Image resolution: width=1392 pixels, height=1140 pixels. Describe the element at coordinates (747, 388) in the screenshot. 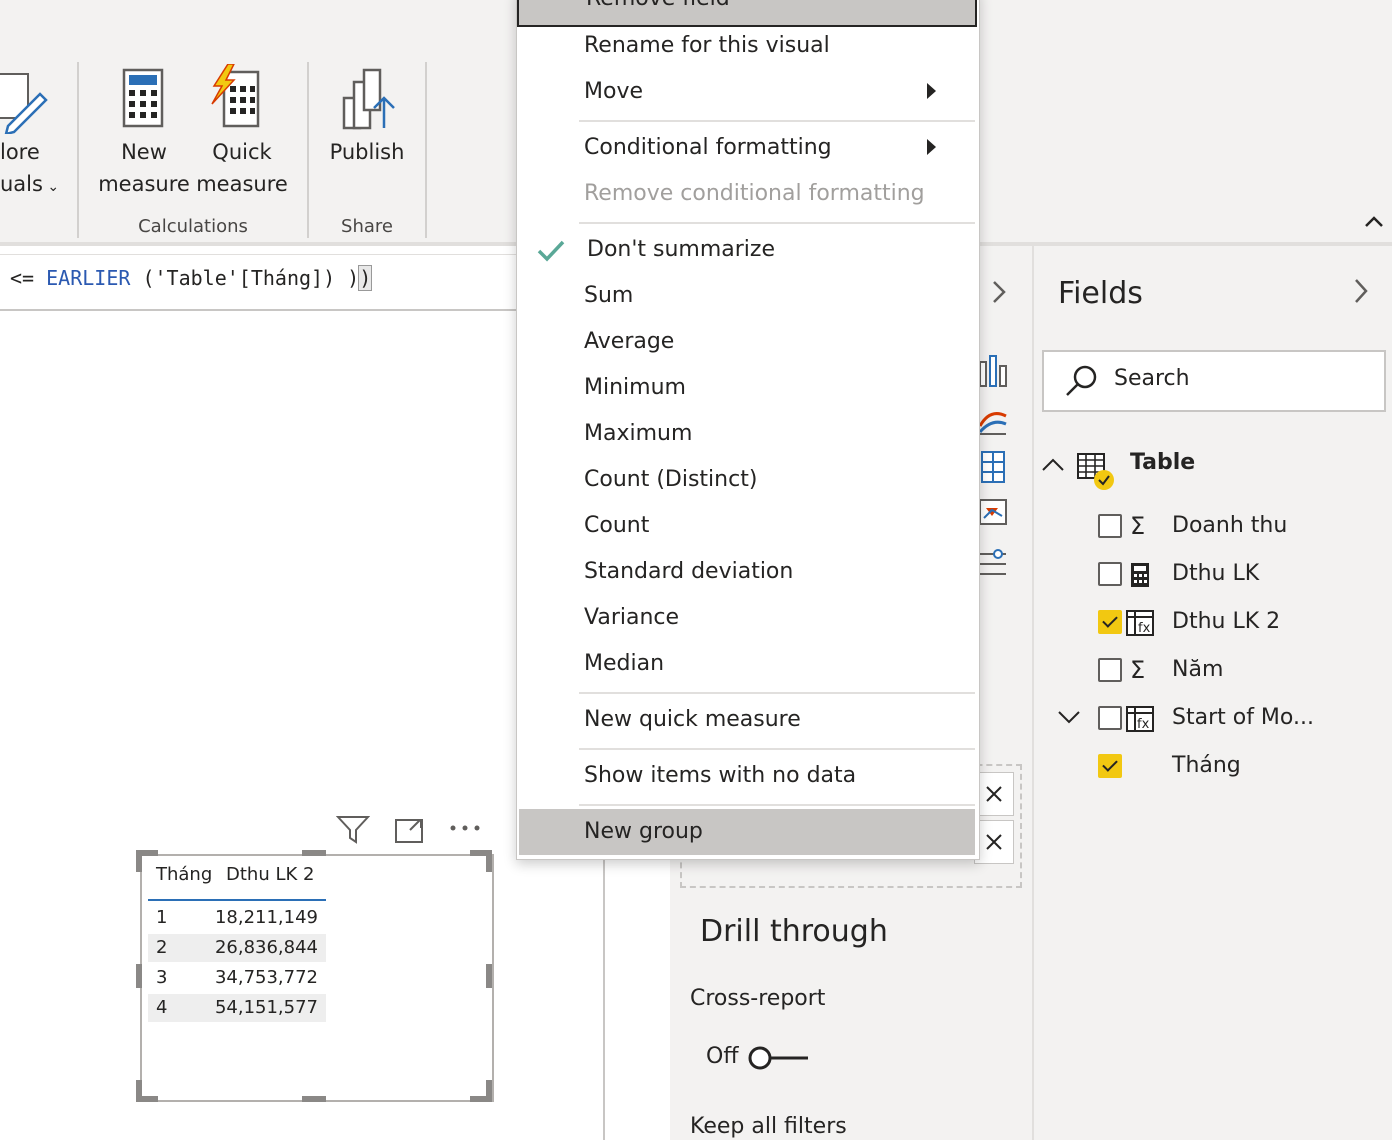

I see `menu-item-minimum: Minimum` at that location.